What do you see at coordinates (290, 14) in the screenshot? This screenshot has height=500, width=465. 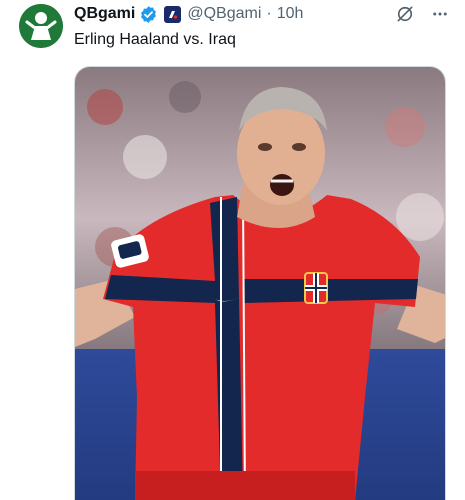 I see `timestamp: 10h` at bounding box center [290, 14].